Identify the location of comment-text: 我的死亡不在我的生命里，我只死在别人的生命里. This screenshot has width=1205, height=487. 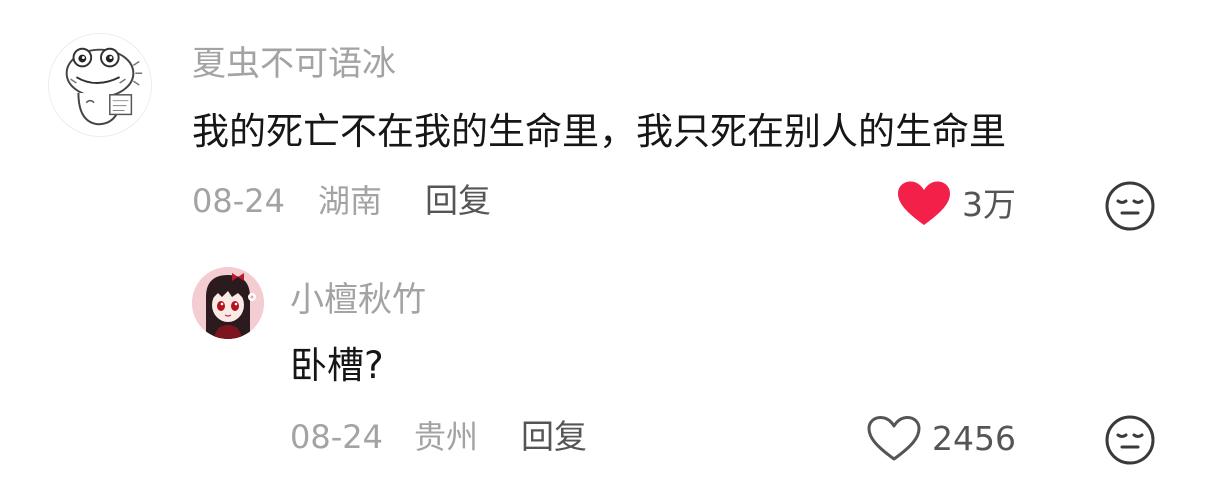
(599, 131).